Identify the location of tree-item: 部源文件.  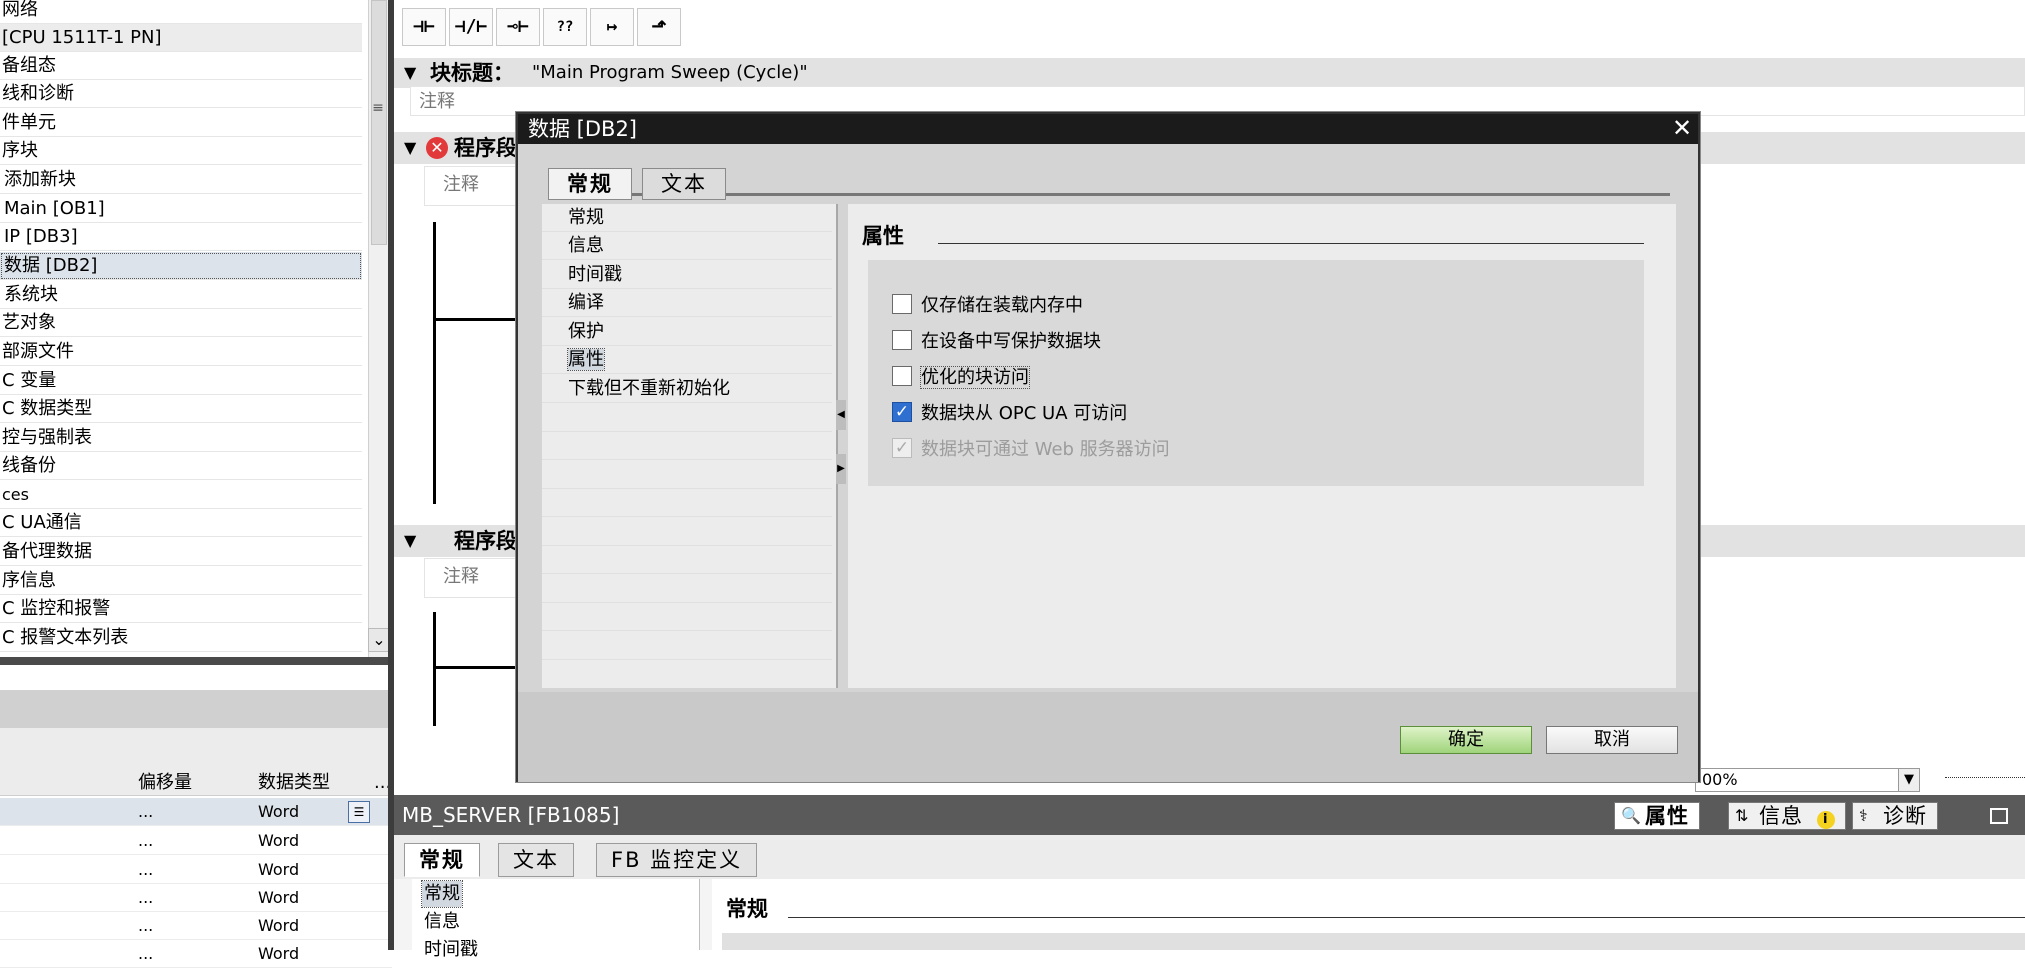
(181, 352).